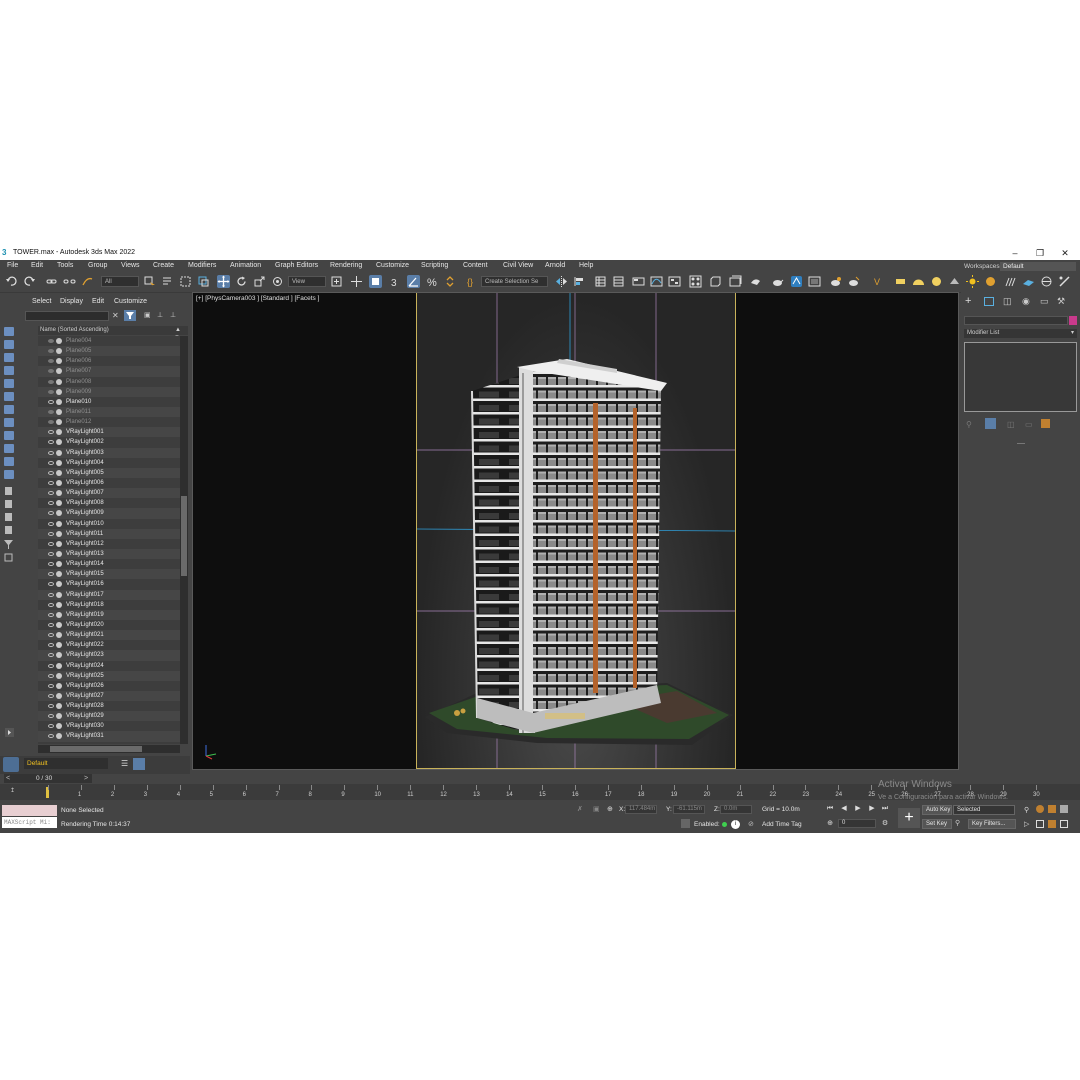 Image resolution: width=1080 pixels, height=1080 pixels. I want to click on list-item: VRayLight002, so click(109, 442).